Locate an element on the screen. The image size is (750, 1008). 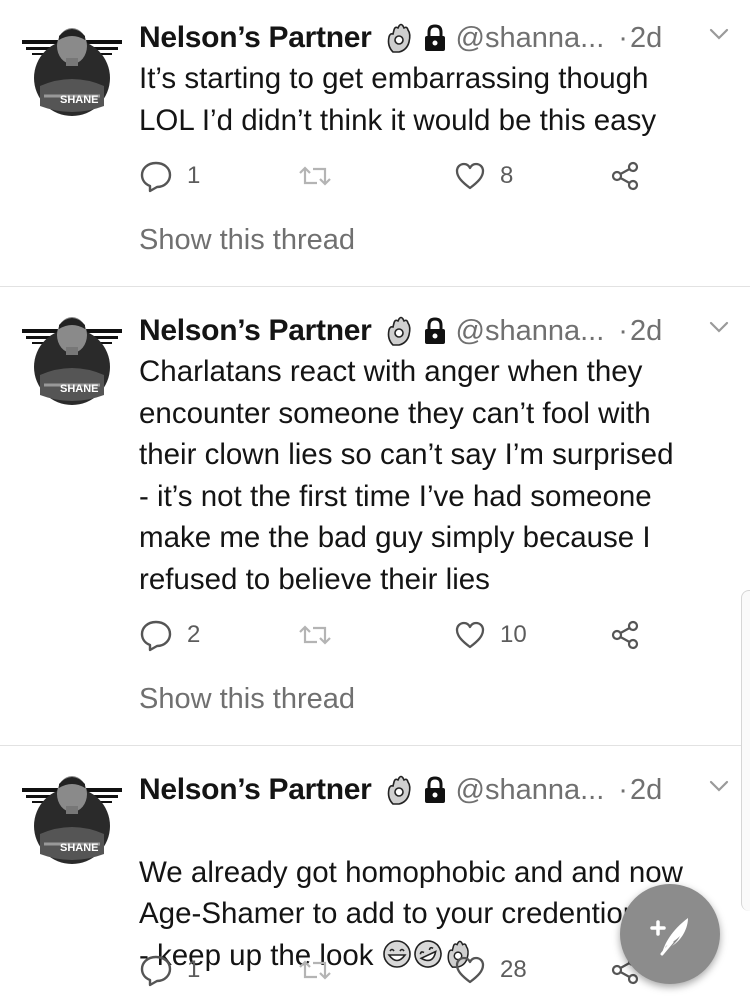
like-count: 8 is located at coordinates (507, 175).